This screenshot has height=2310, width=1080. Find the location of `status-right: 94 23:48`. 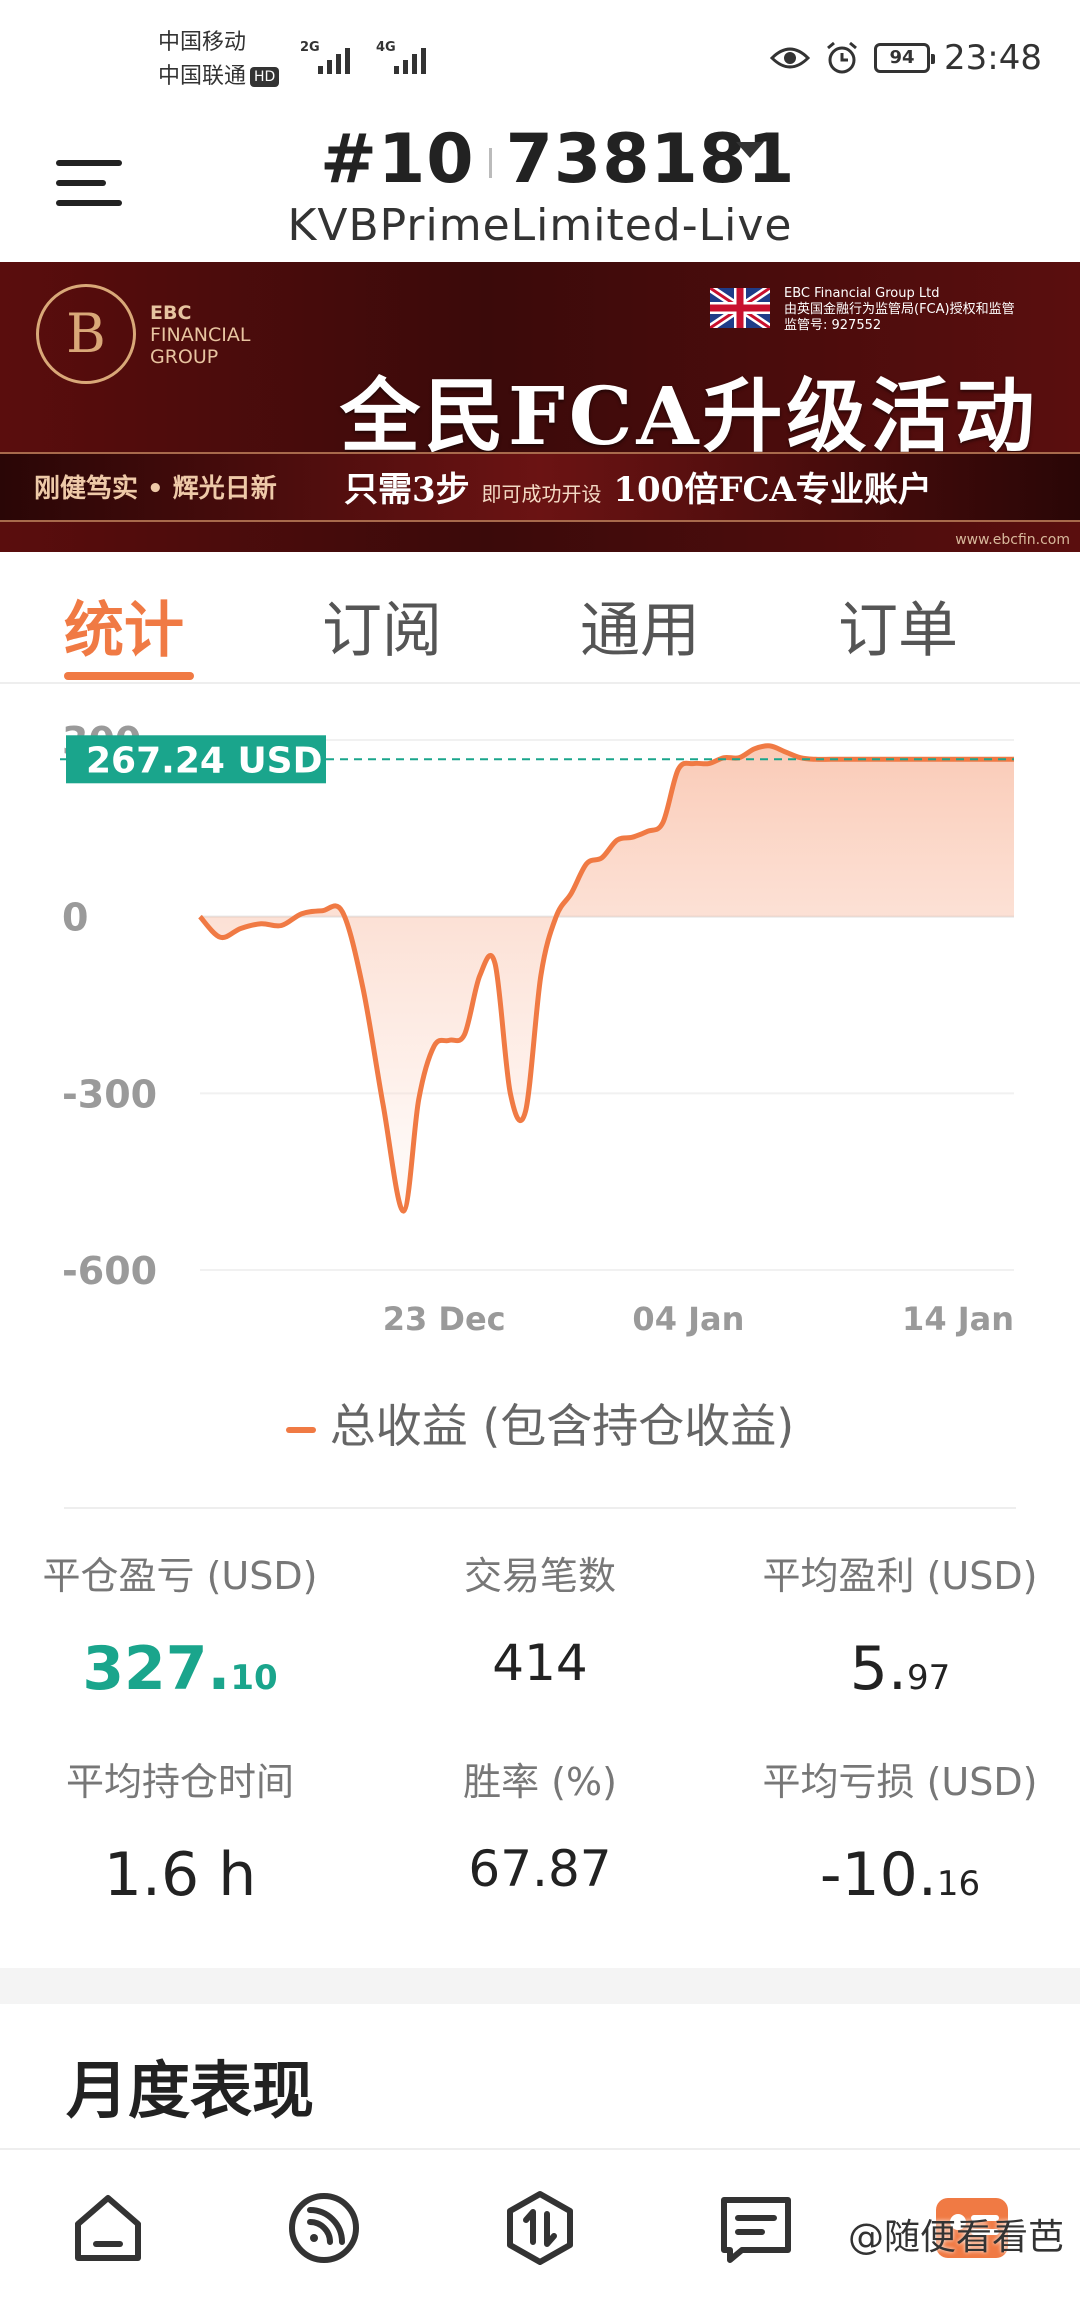

status-right: 94 23:48 is located at coordinates (906, 58).